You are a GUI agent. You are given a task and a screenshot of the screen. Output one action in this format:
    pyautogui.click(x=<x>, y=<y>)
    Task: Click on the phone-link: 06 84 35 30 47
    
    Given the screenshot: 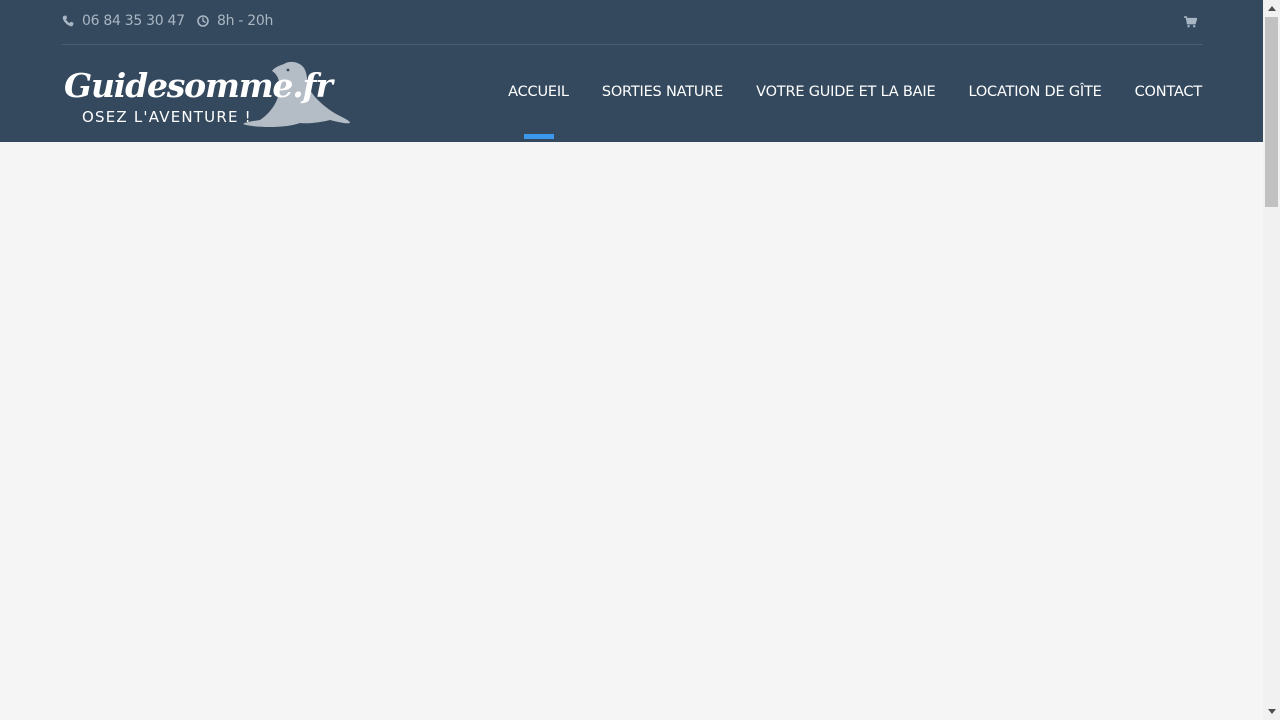 What is the action you would take?
    pyautogui.click(x=123, y=21)
    